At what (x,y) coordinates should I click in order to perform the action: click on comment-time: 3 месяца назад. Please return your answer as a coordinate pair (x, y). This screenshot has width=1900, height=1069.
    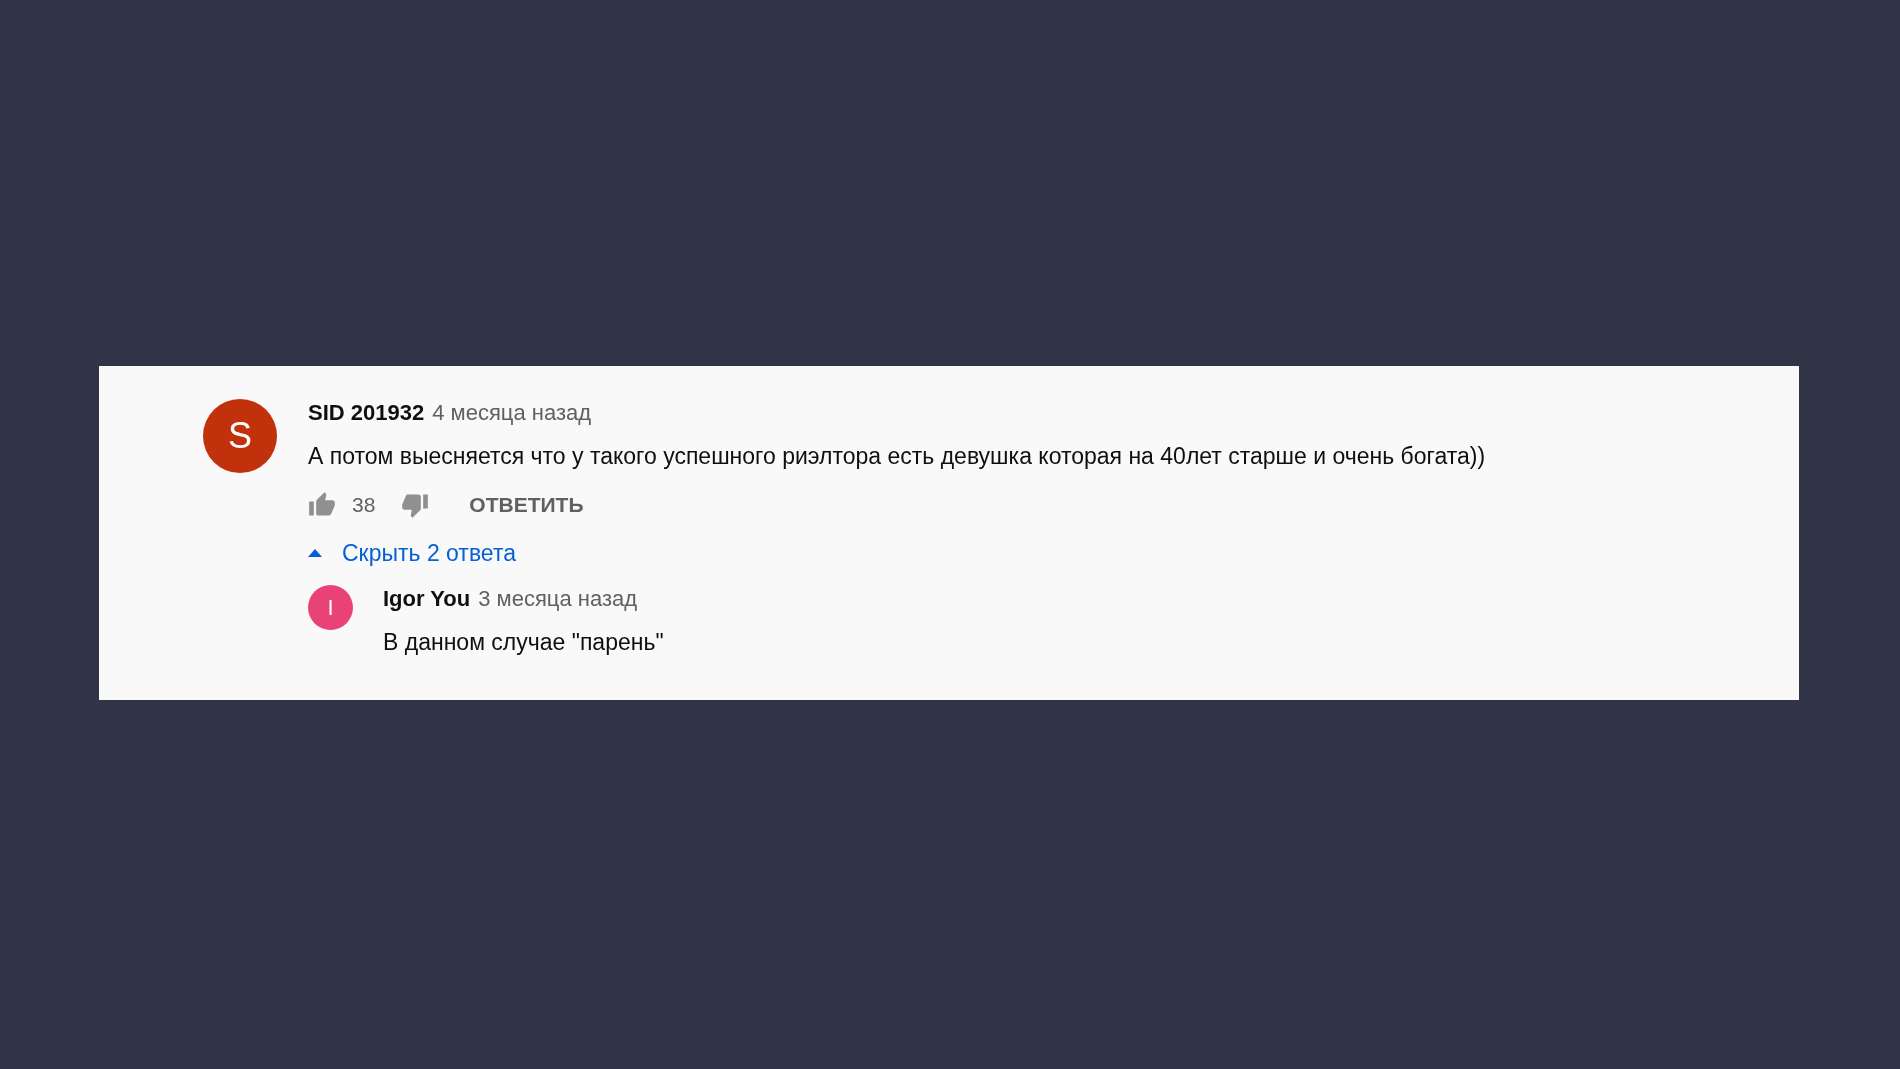
    Looking at the image, I should click on (558, 599).